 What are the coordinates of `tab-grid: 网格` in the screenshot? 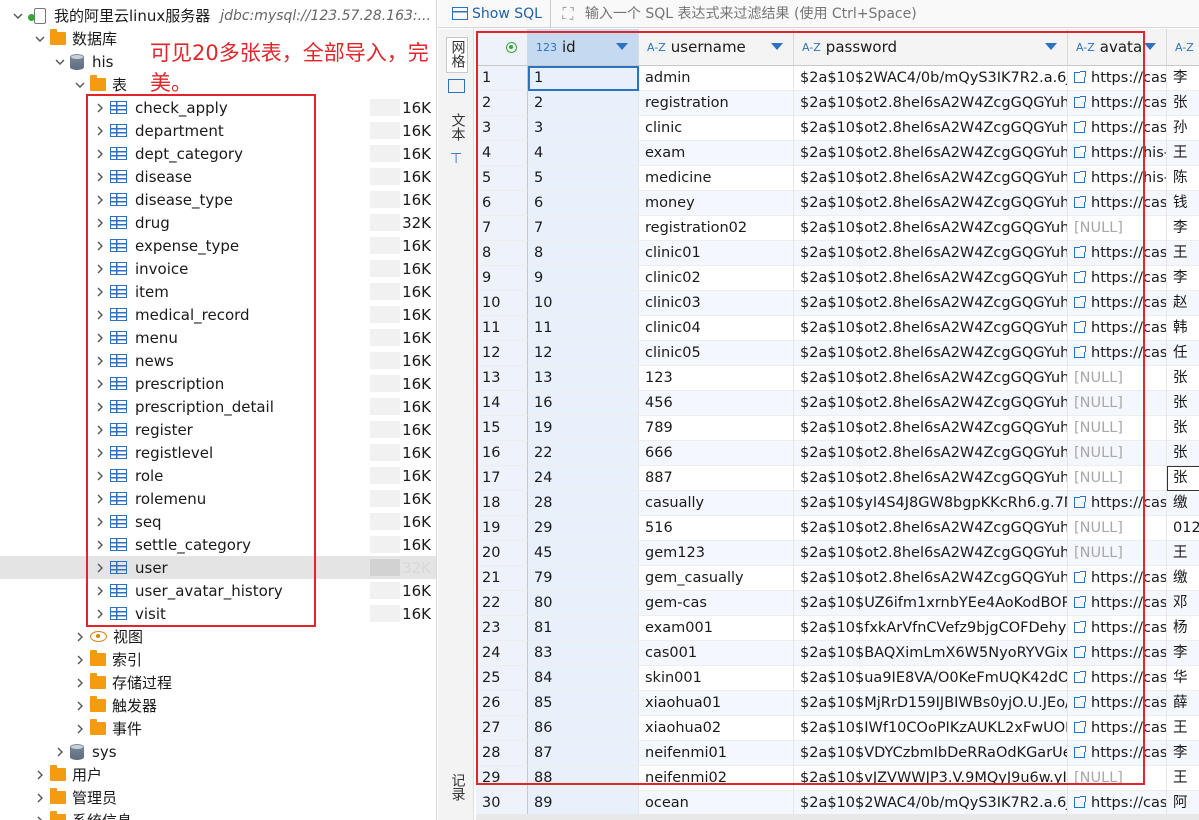 It's located at (457, 55).